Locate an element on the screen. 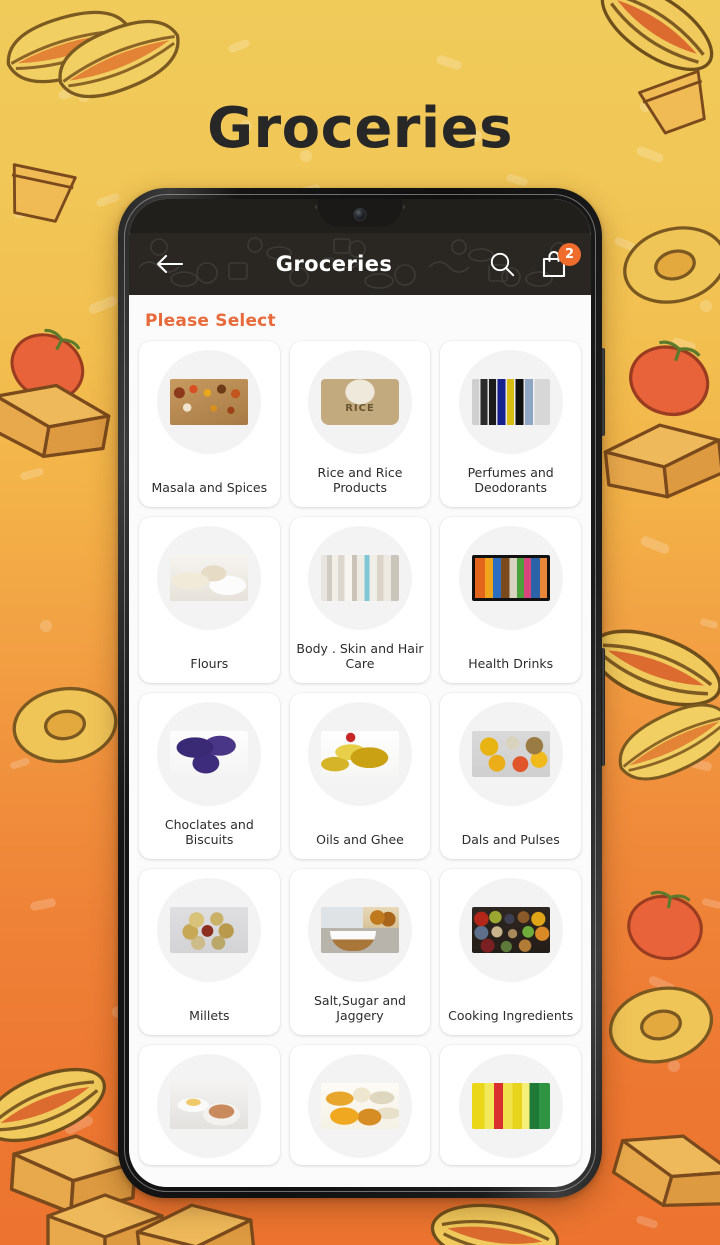 The height and width of the screenshot is (1245, 720). category-label: Rice and Rice Products is located at coordinates (360, 479).